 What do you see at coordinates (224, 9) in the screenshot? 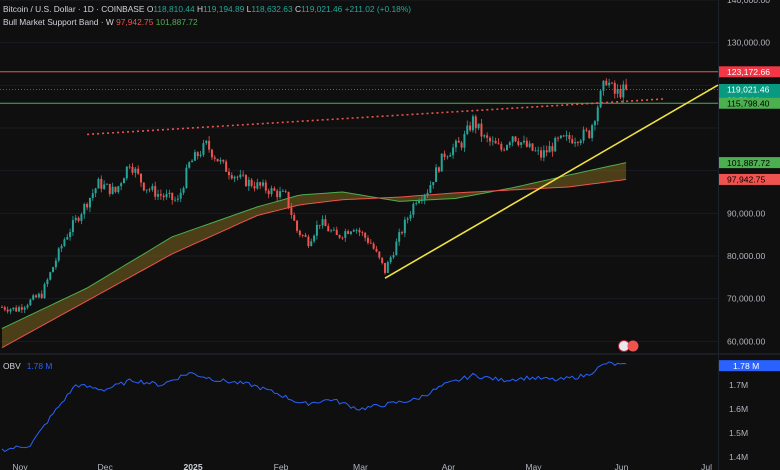
I see `high-value: 119,194.89` at bounding box center [224, 9].